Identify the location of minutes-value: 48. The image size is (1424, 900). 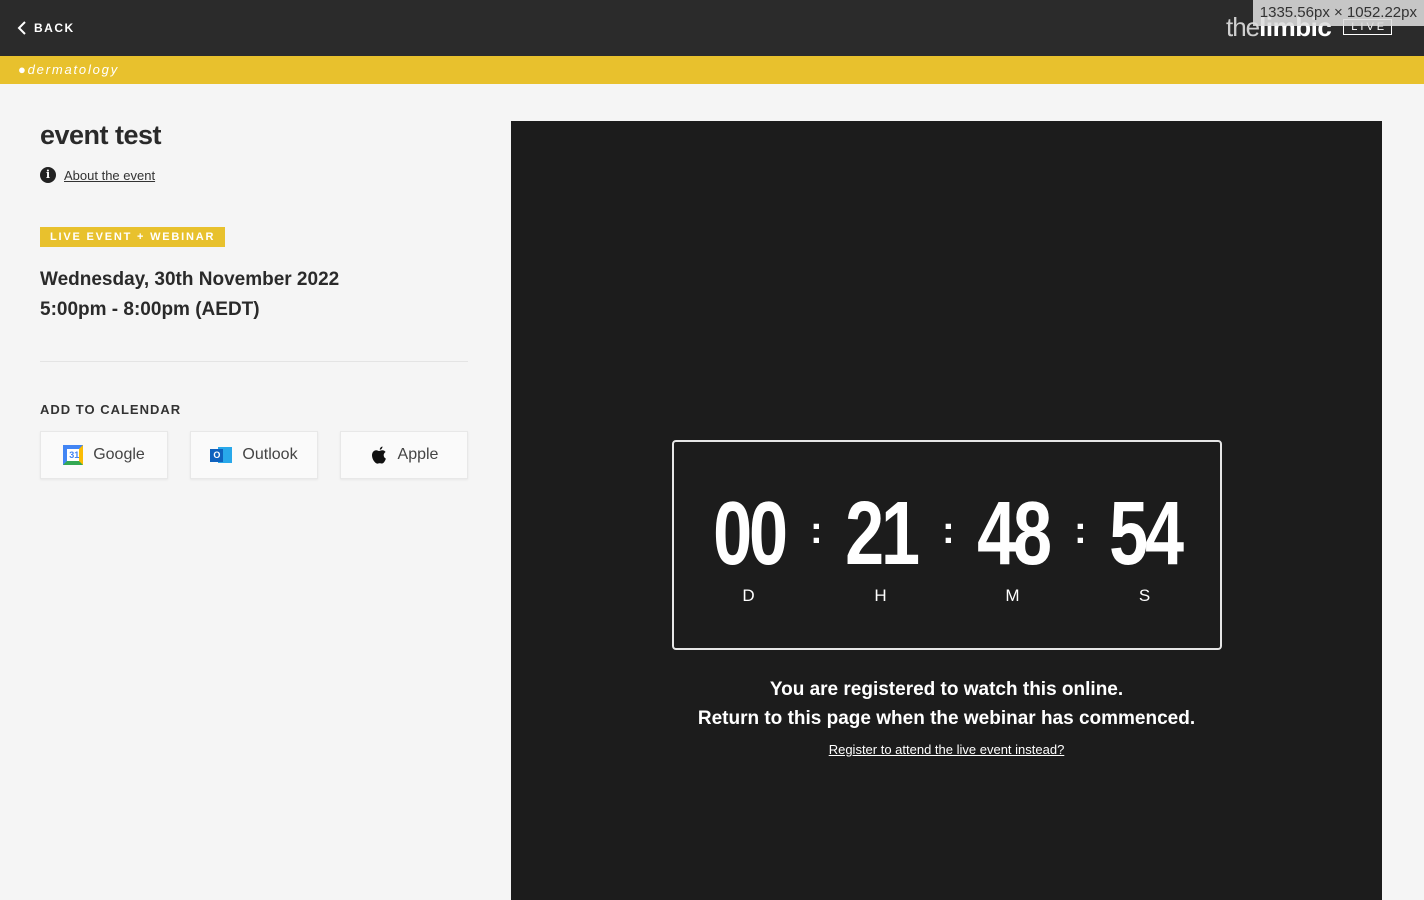
(1014, 534).